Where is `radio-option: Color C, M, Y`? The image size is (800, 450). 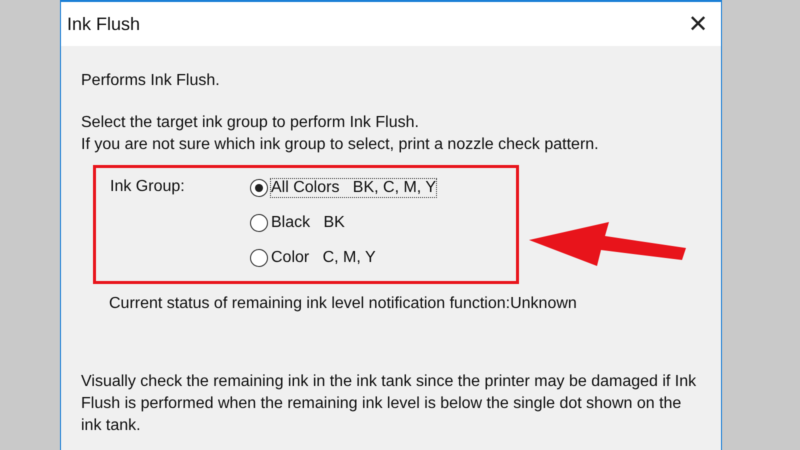 radio-option: Color C, M, Y is located at coordinates (343, 258).